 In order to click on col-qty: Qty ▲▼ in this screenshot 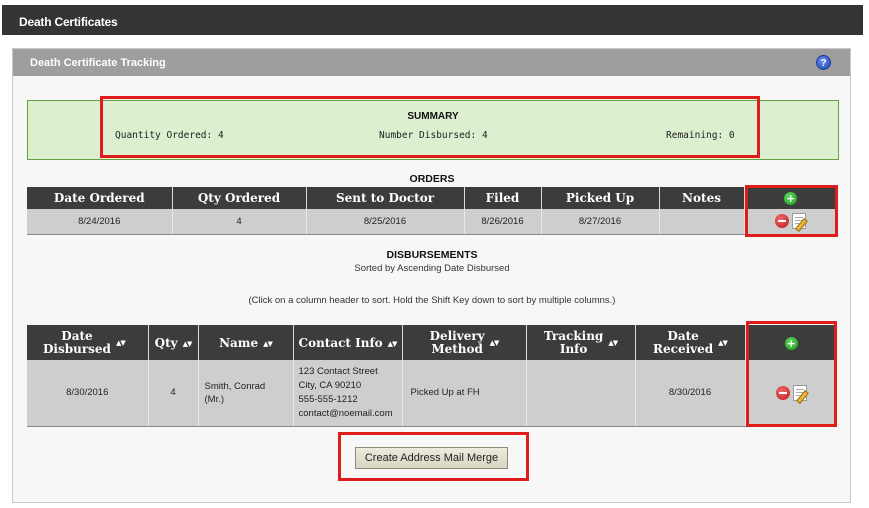, I will do `click(173, 342)`.